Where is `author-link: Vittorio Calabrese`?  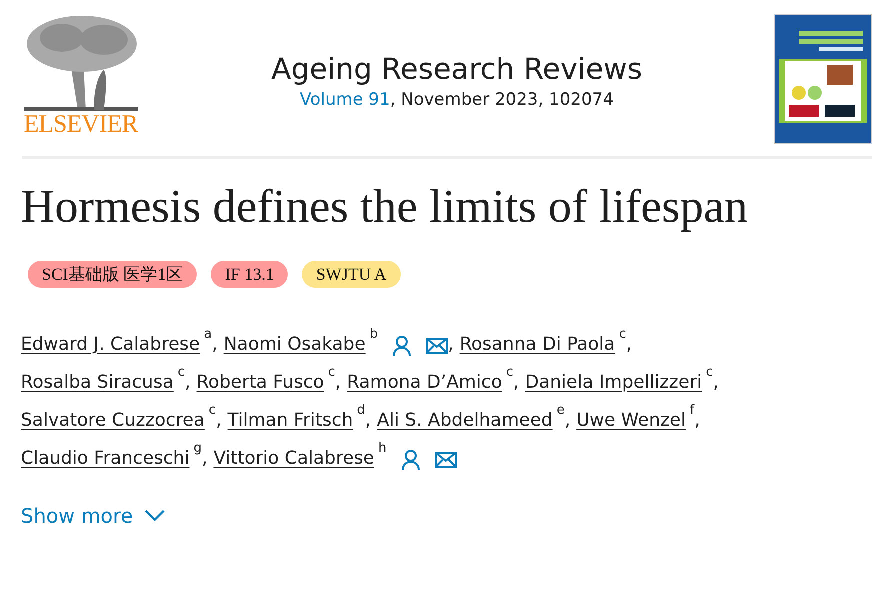 author-link: Vittorio Calabrese is located at coordinates (294, 459).